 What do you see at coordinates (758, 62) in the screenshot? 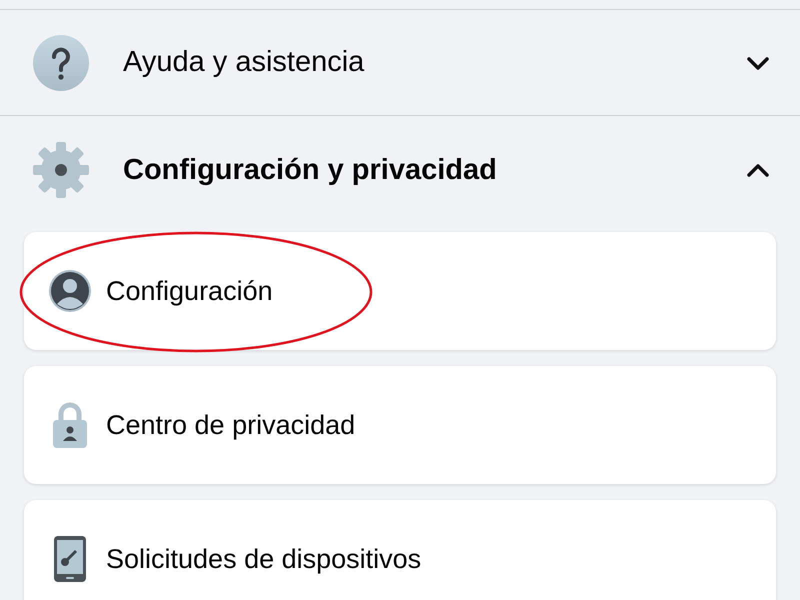
I see `chevron-down-icon` at bounding box center [758, 62].